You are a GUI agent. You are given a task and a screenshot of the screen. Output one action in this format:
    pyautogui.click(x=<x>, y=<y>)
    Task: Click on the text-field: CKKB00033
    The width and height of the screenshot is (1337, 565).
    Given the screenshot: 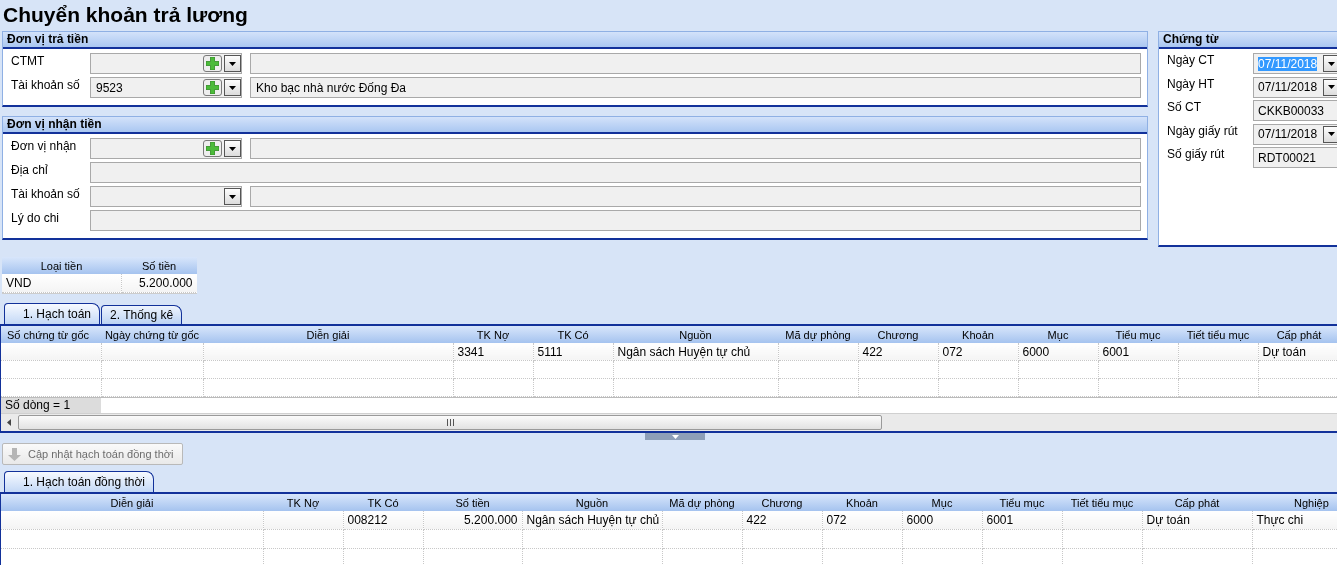 What is the action you would take?
    pyautogui.click(x=1295, y=110)
    